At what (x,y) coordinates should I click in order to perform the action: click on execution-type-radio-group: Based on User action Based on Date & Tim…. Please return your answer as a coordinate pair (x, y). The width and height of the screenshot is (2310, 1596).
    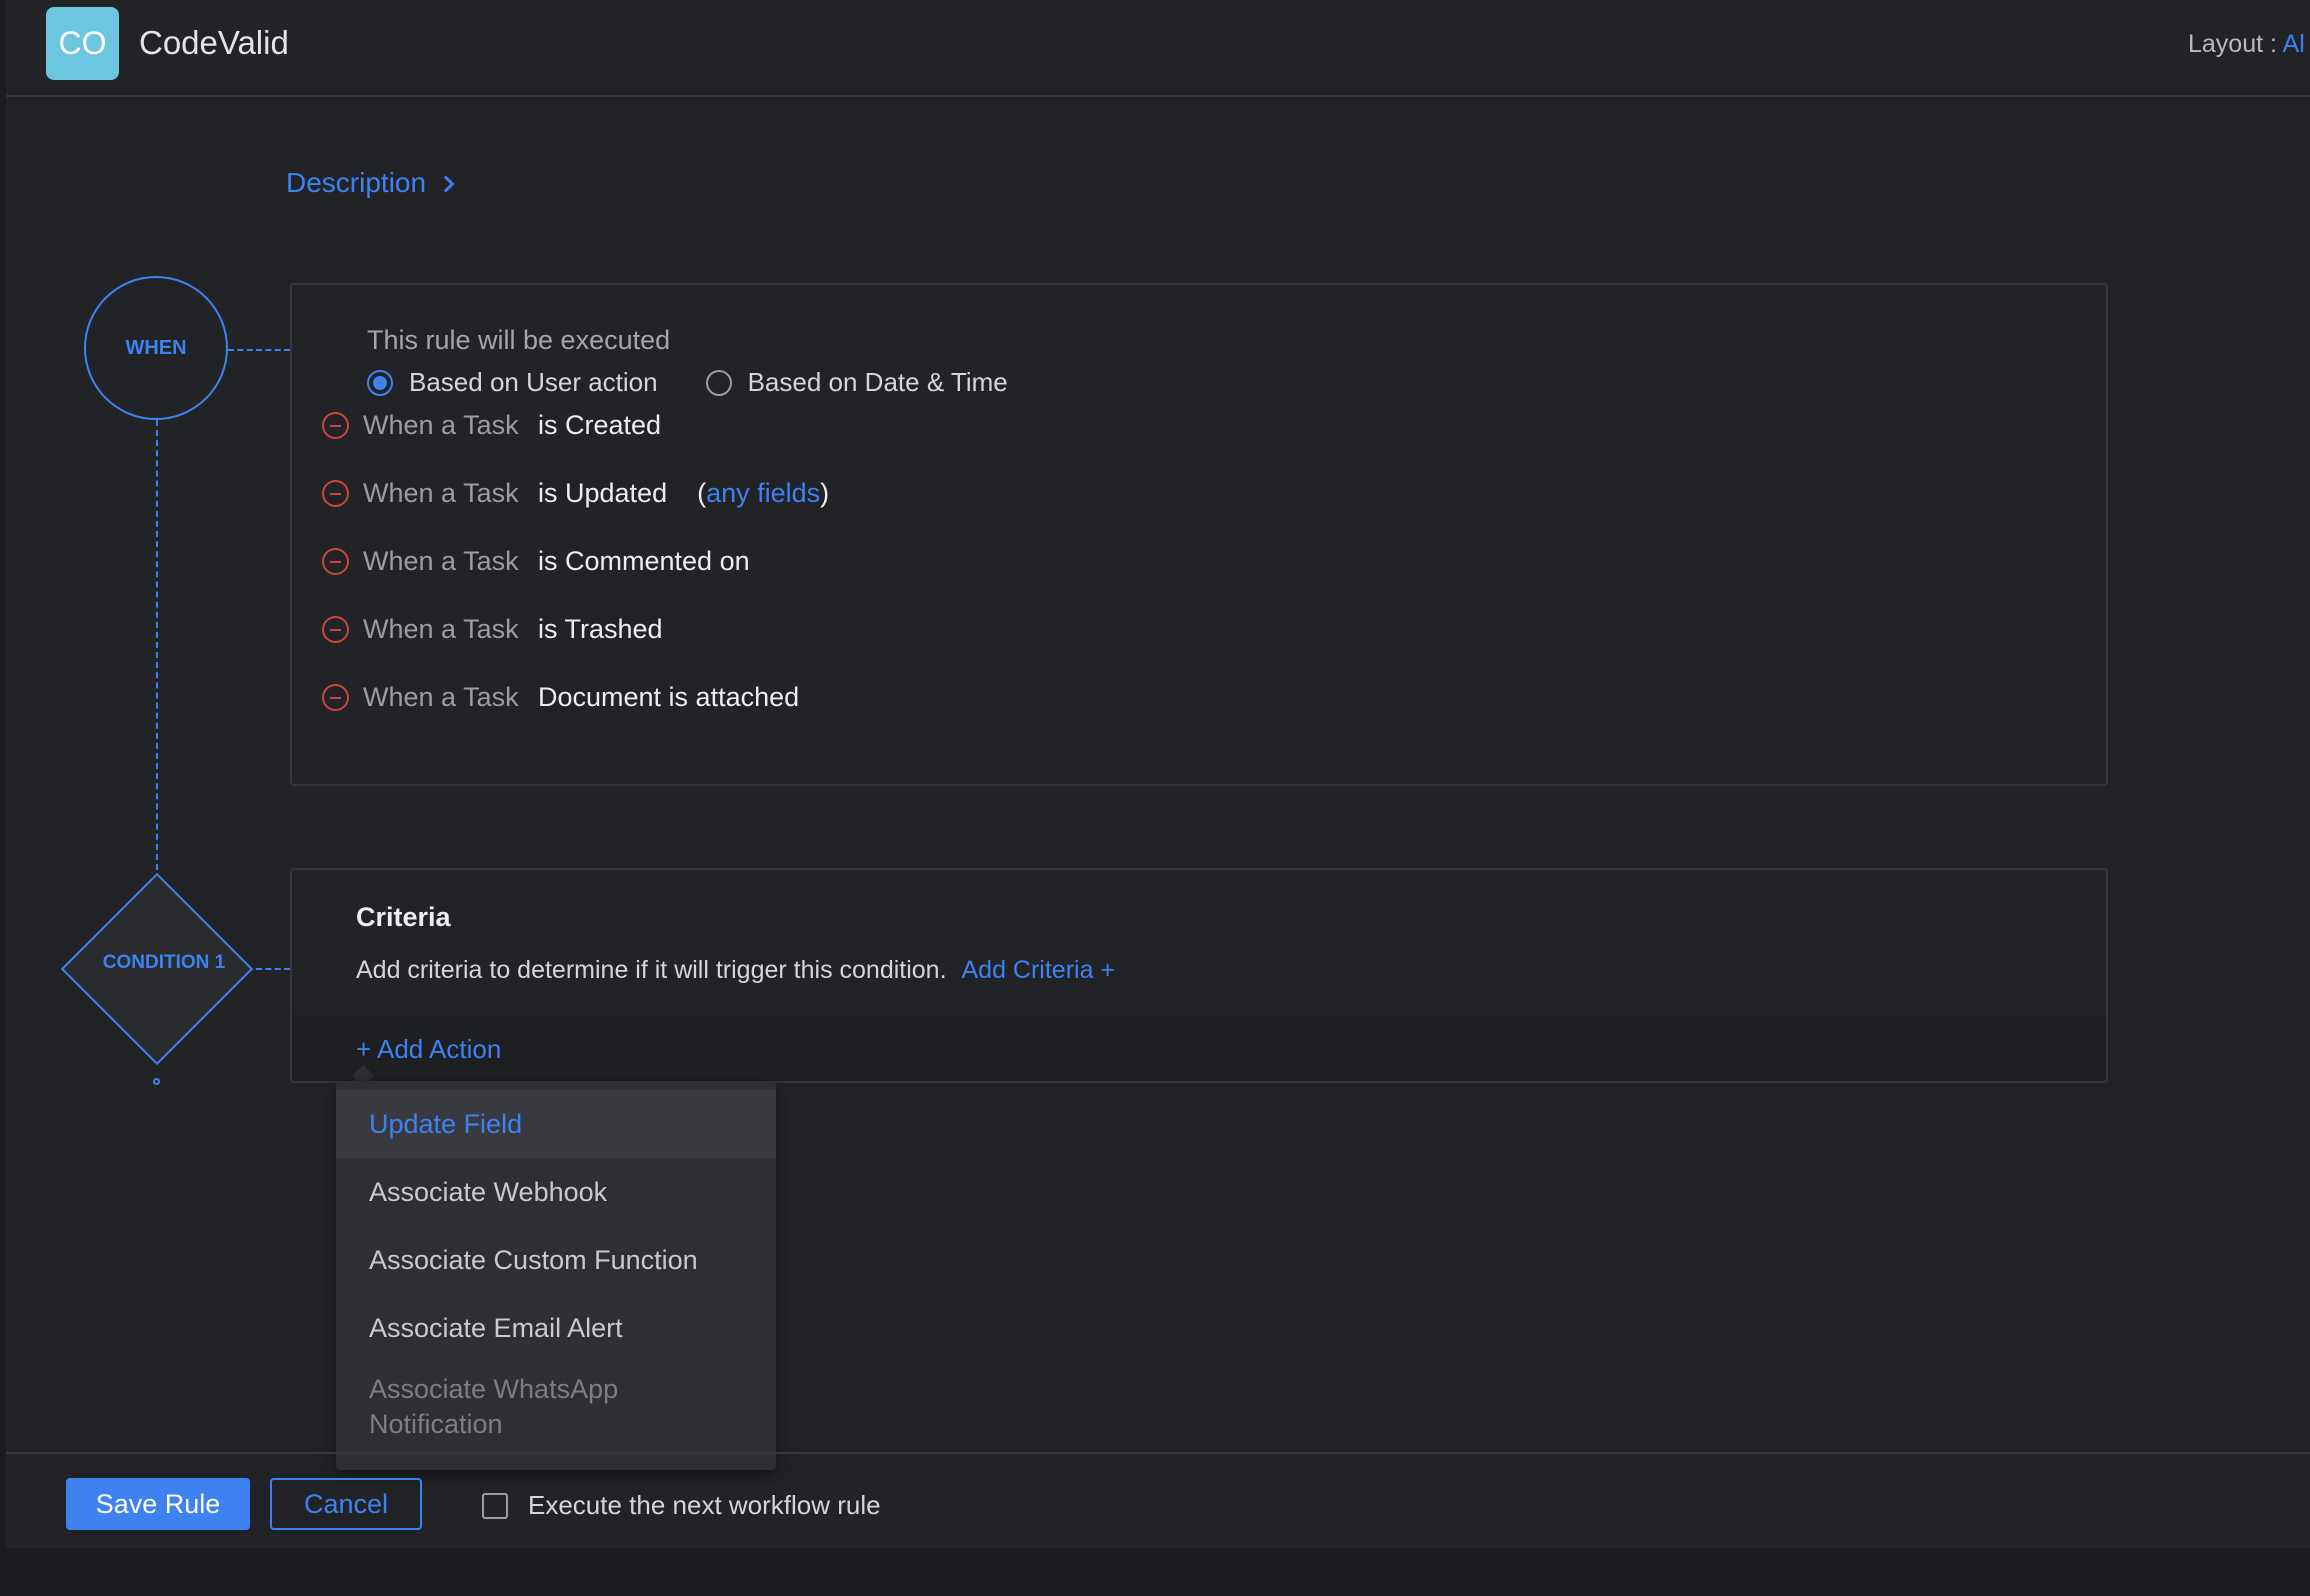
    Looking at the image, I should click on (687, 382).